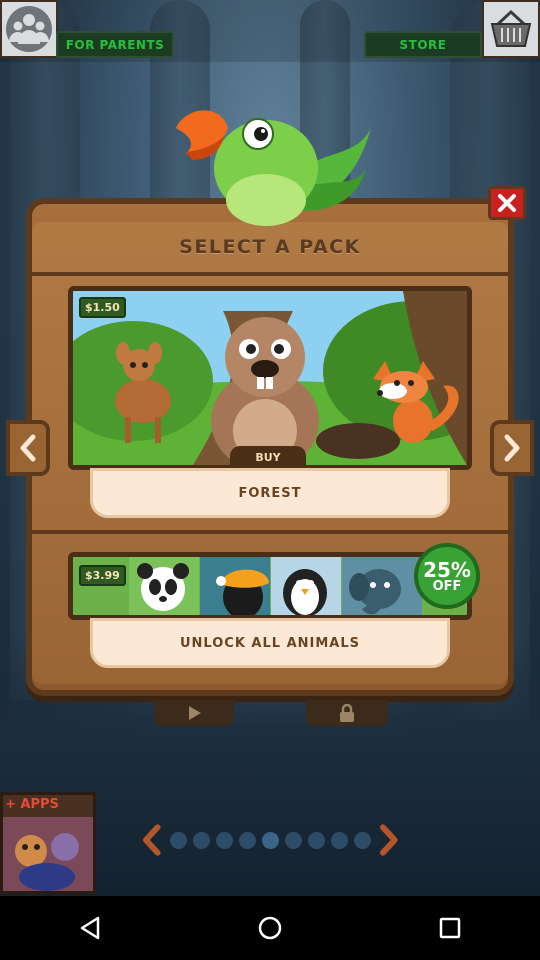 The height and width of the screenshot is (960, 540). I want to click on system-nav-bar, so click(270, 928).